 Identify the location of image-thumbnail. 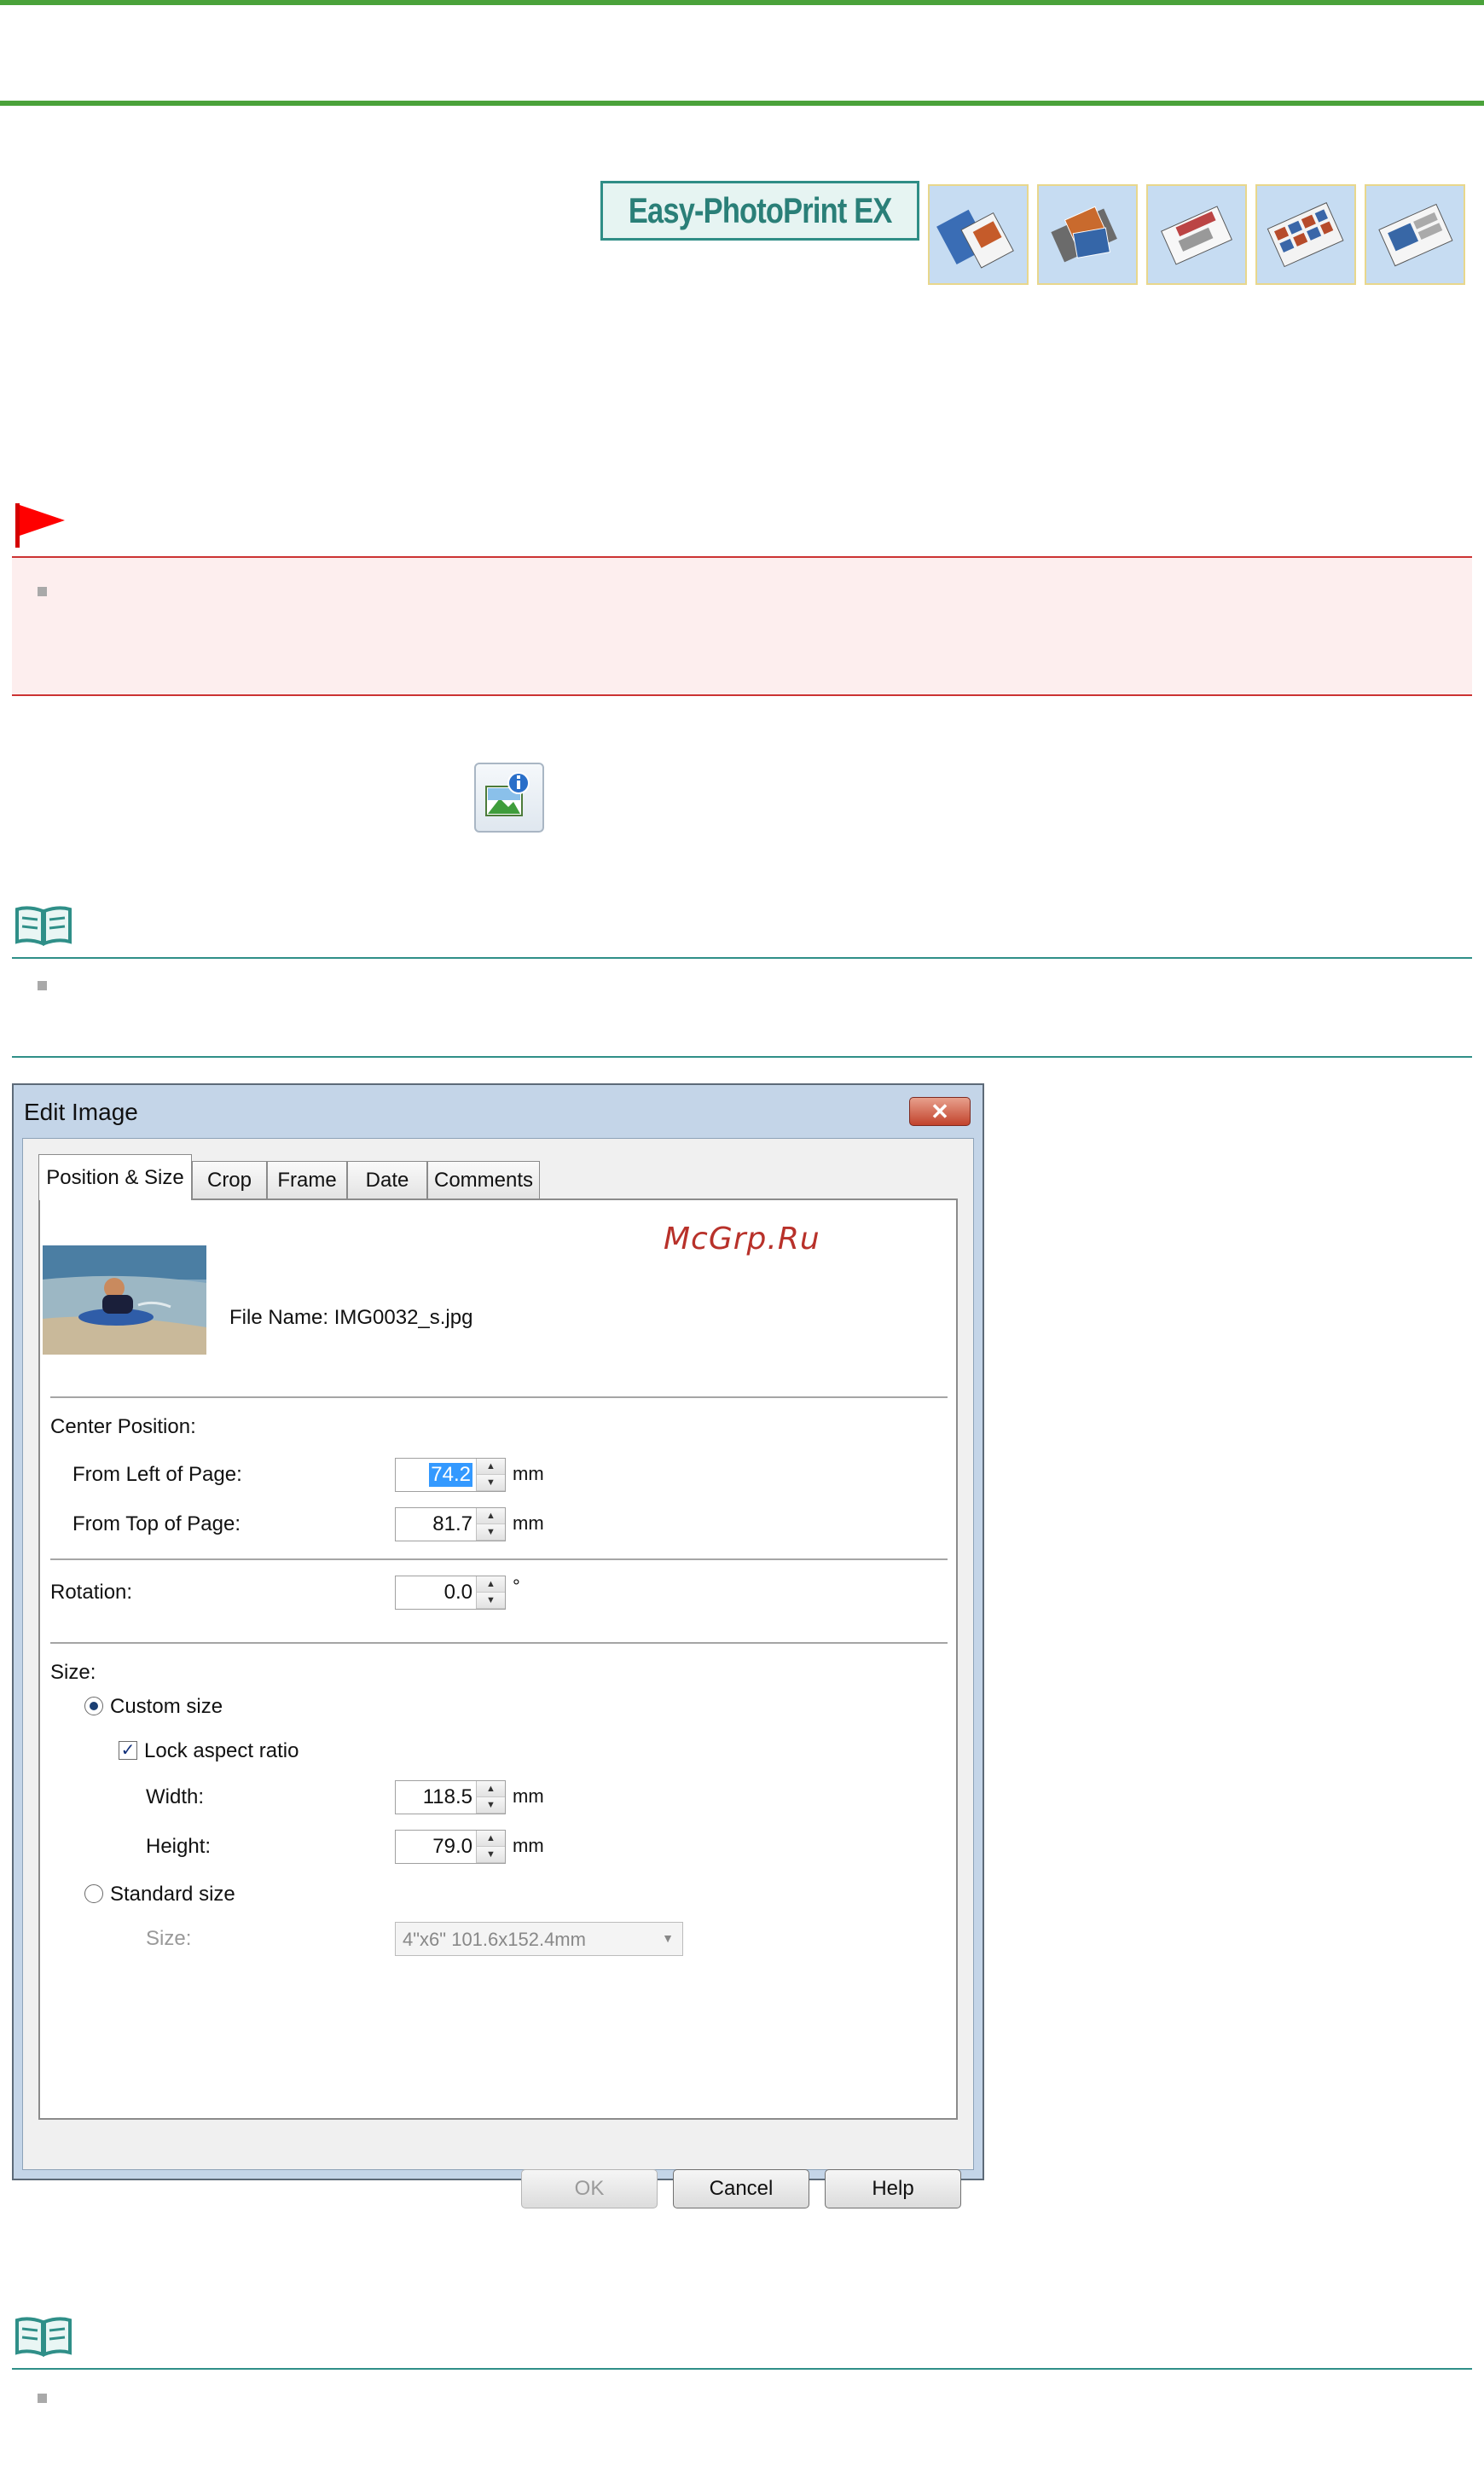
(124, 1300).